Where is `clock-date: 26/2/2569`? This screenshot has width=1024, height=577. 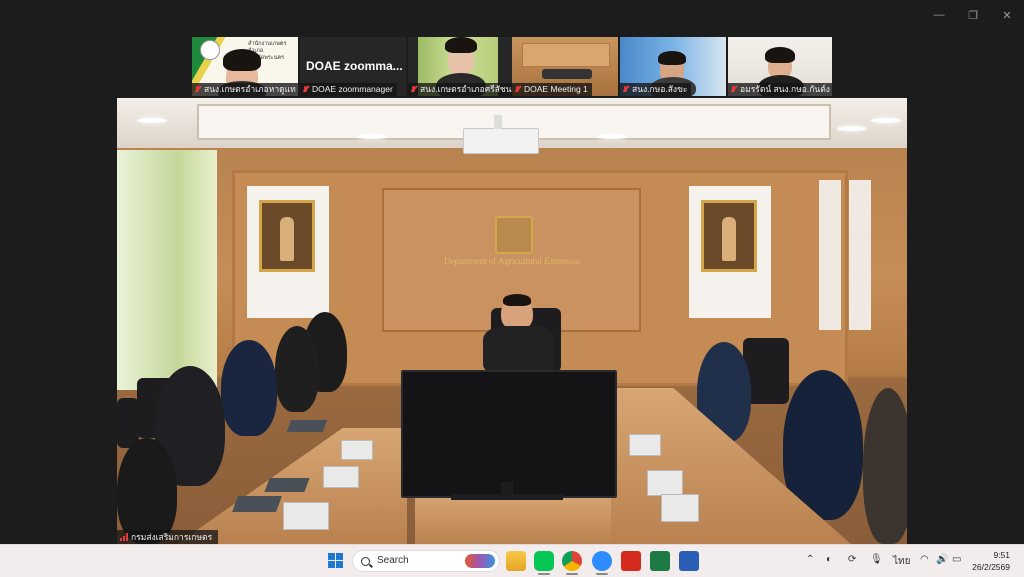 clock-date: 26/2/2569 is located at coordinates (991, 567).